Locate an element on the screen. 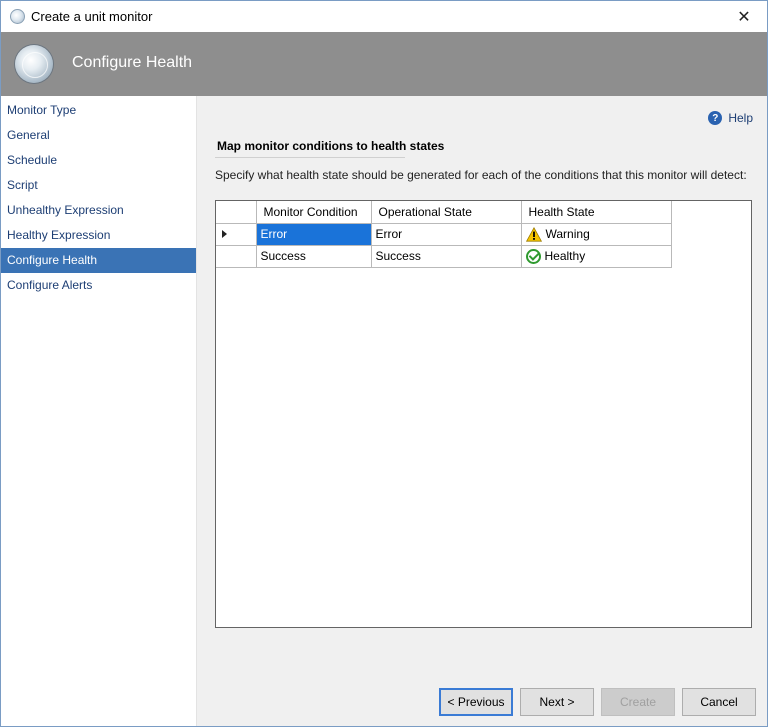  app-icon is located at coordinates (17, 16).